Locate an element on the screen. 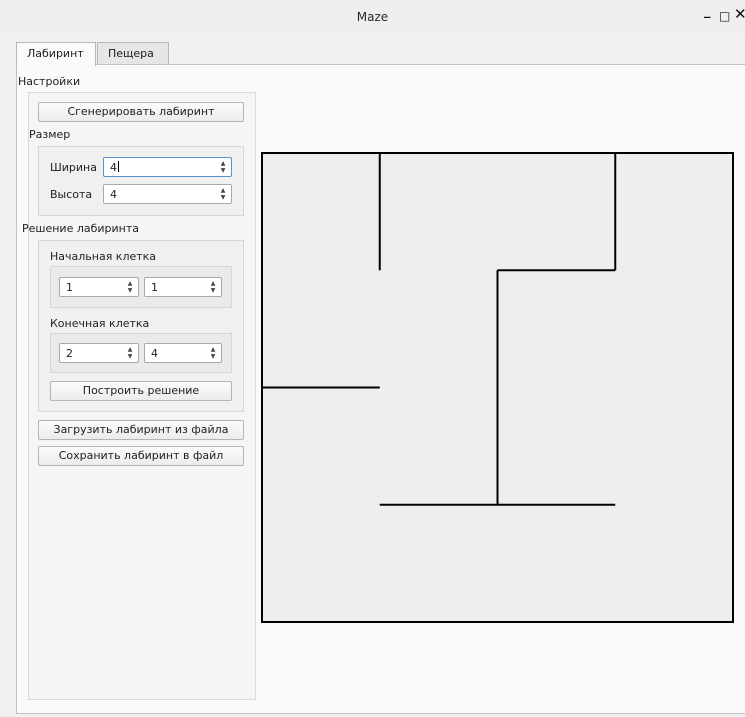 This screenshot has width=745, height=717. width-label: Ширина is located at coordinates (73, 167).